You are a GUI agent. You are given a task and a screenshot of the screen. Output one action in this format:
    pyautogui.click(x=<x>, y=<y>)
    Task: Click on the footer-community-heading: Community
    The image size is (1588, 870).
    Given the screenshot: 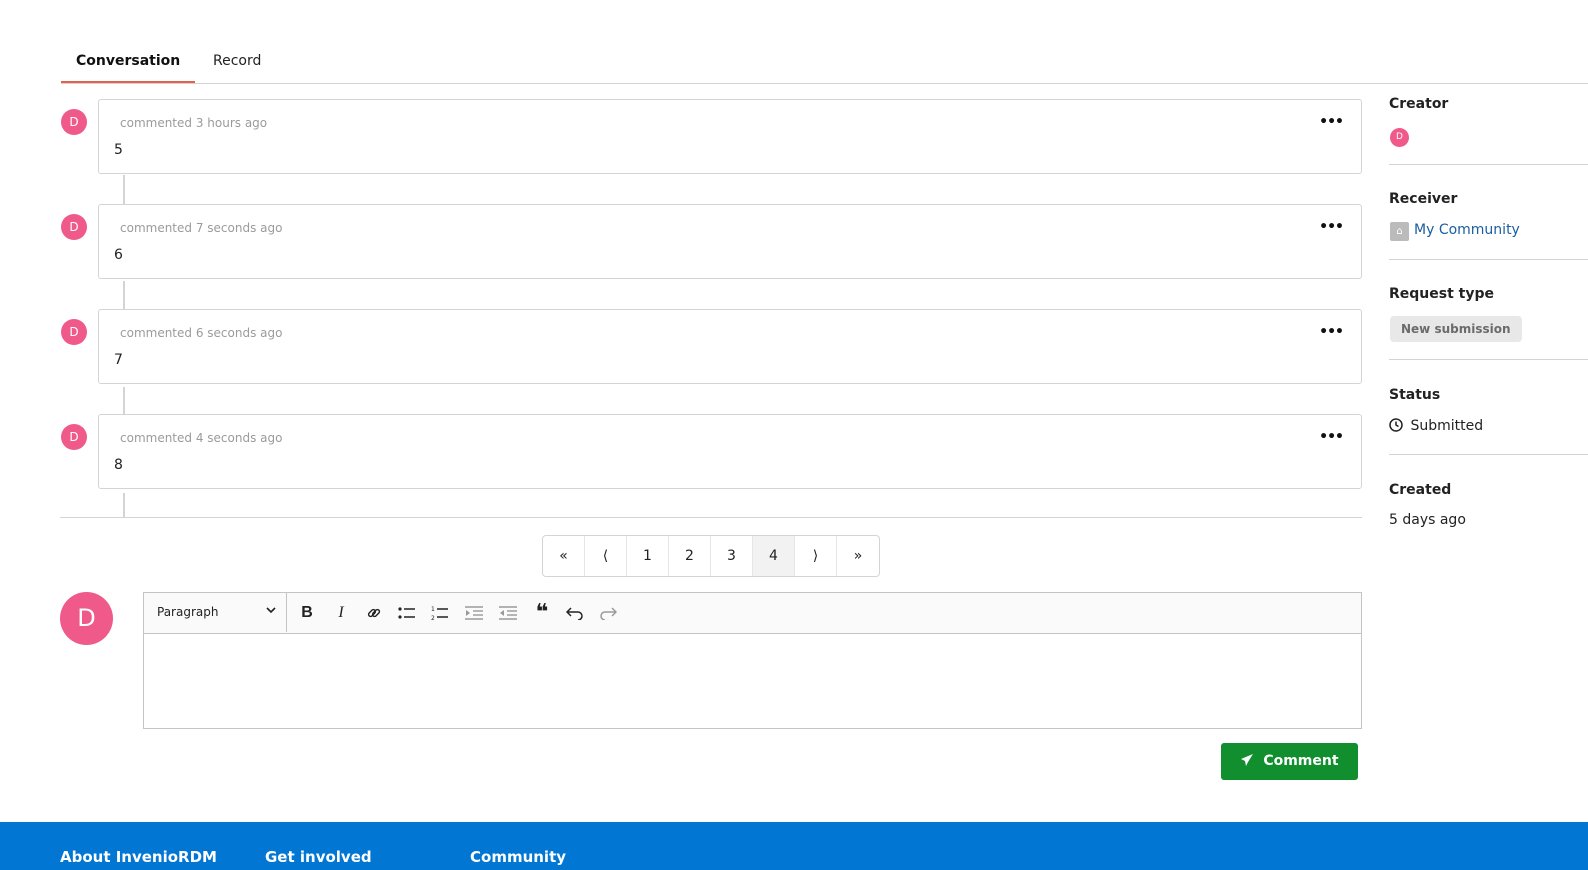 What is the action you would take?
    pyautogui.click(x=518, y=857)
    